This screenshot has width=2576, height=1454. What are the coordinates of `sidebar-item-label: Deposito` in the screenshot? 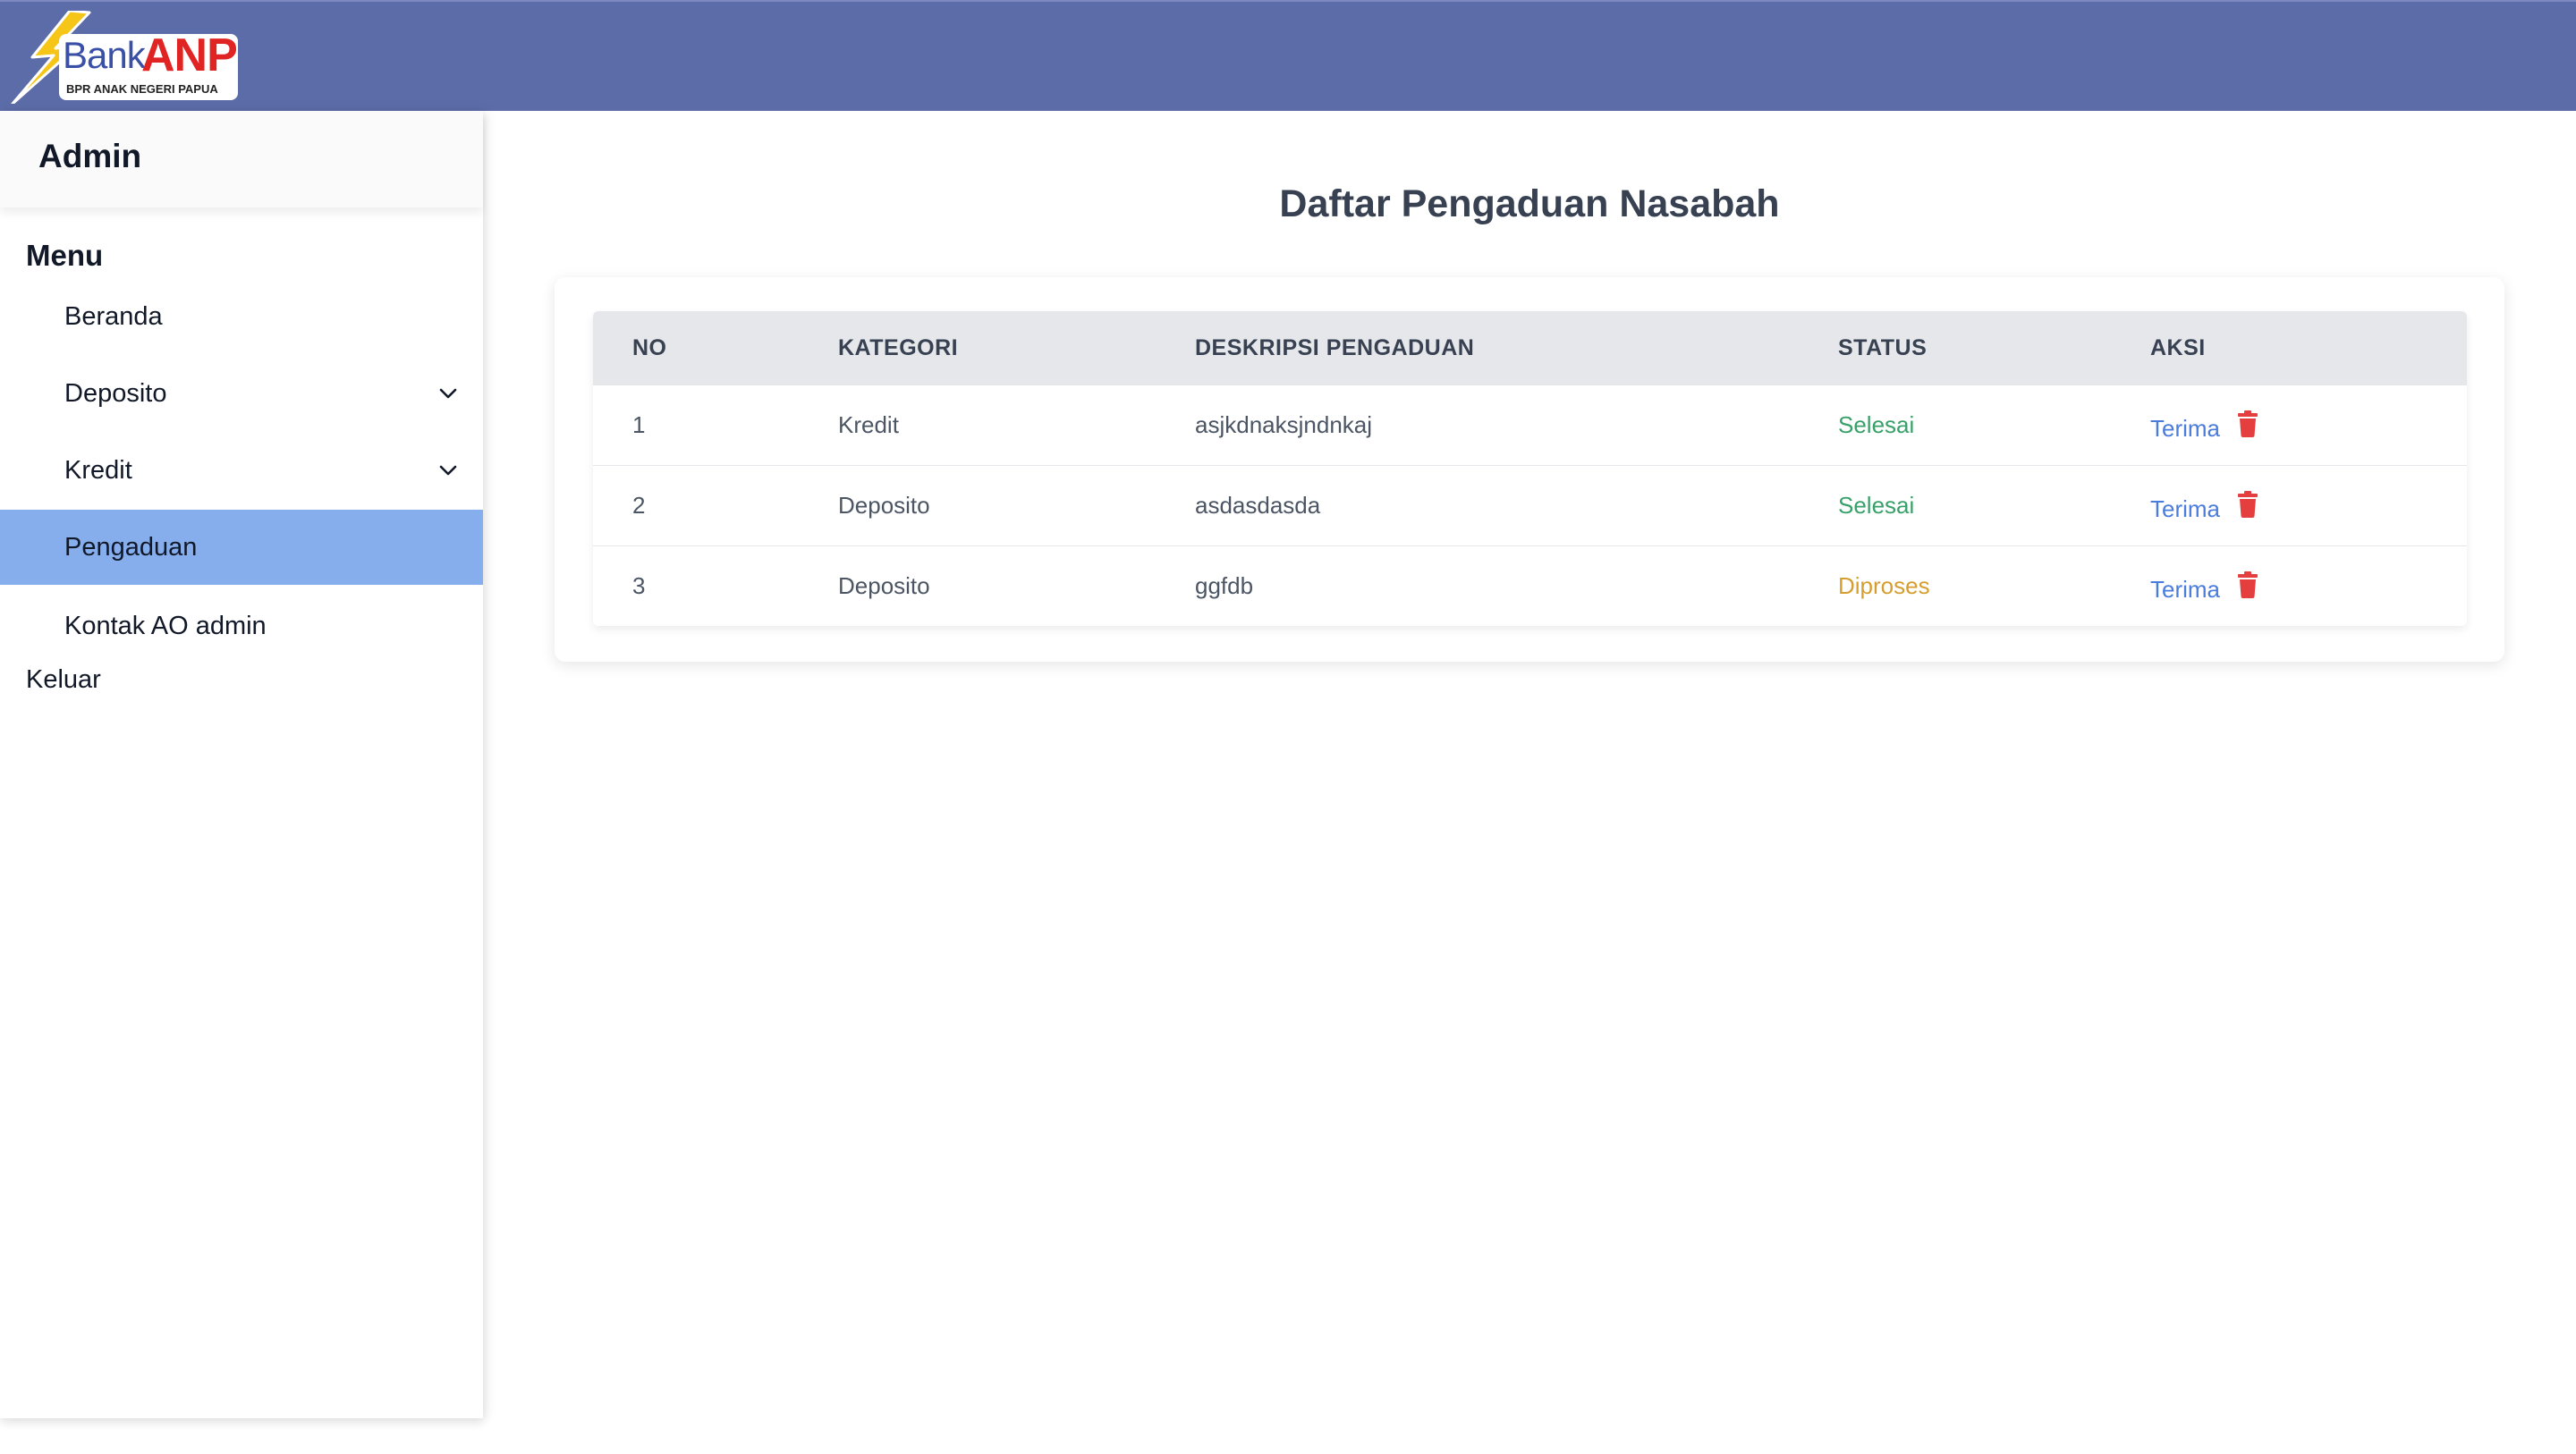 It's located at (115, 393).